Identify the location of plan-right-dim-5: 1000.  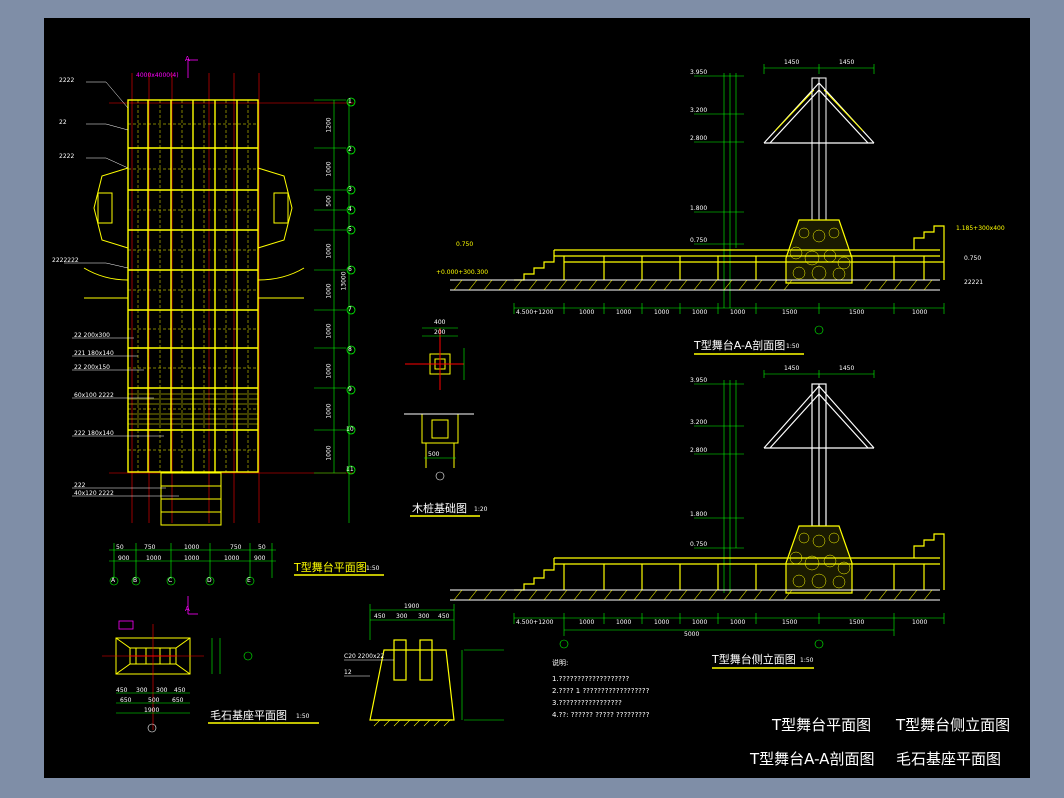
(329, 291).